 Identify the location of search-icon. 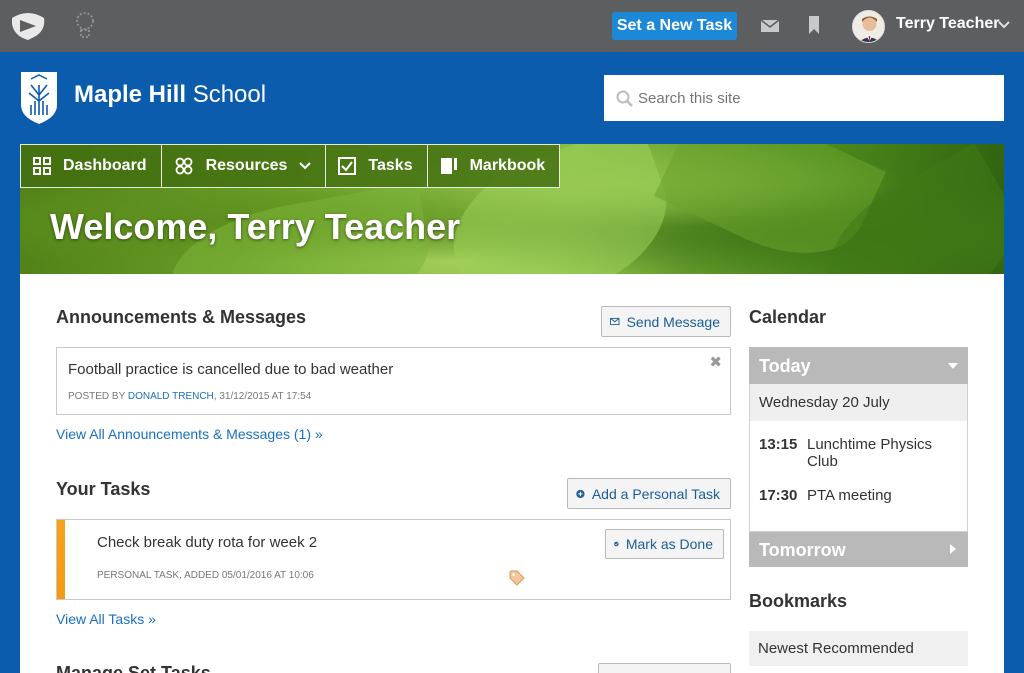
(624, 98).